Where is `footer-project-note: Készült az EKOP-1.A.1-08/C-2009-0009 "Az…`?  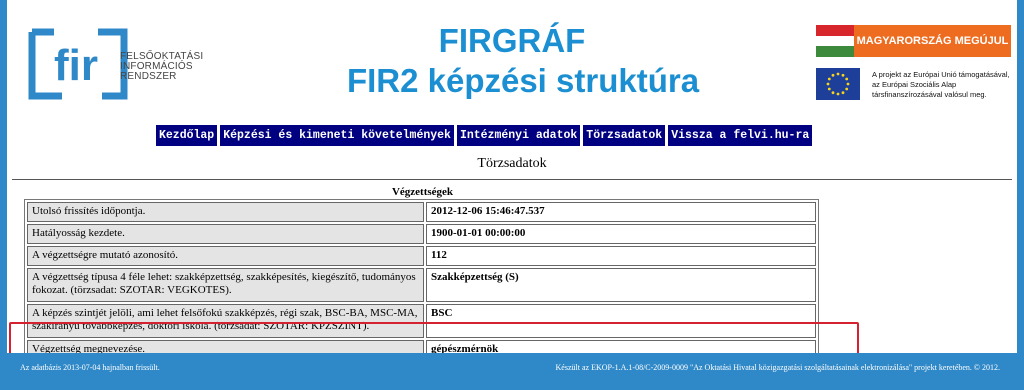
footer-project-note: Készült az EKOP-1.A.1-08/C-2009-0009 "Az… is located at coordinates (777, 367).